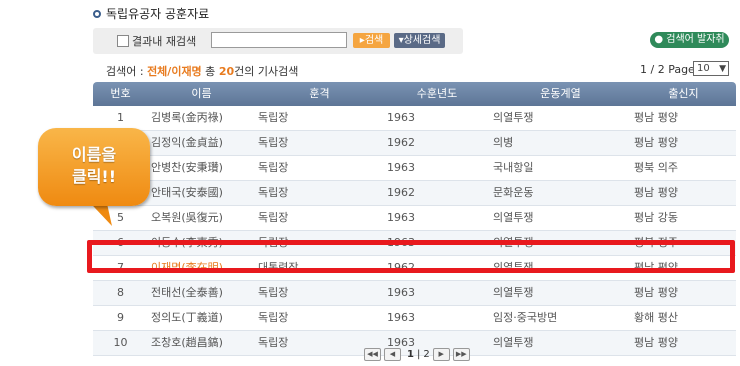 This screenshot has width=740, height=366. I want to click on cell-number: 10, so click(120, 342).